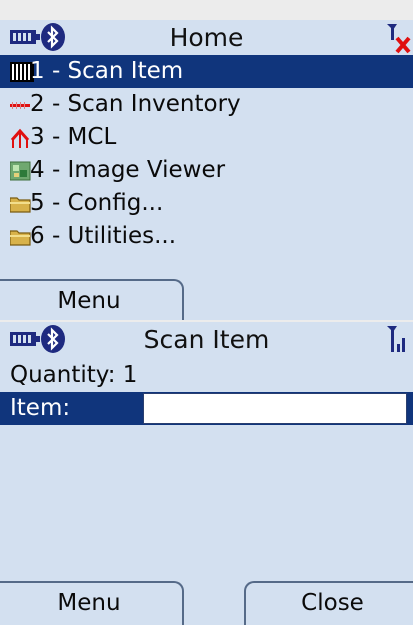 The width and height of the screenshot is (413, 625). I want to click on menu-item-label: 1 - Scan Item, so click(107, 71).